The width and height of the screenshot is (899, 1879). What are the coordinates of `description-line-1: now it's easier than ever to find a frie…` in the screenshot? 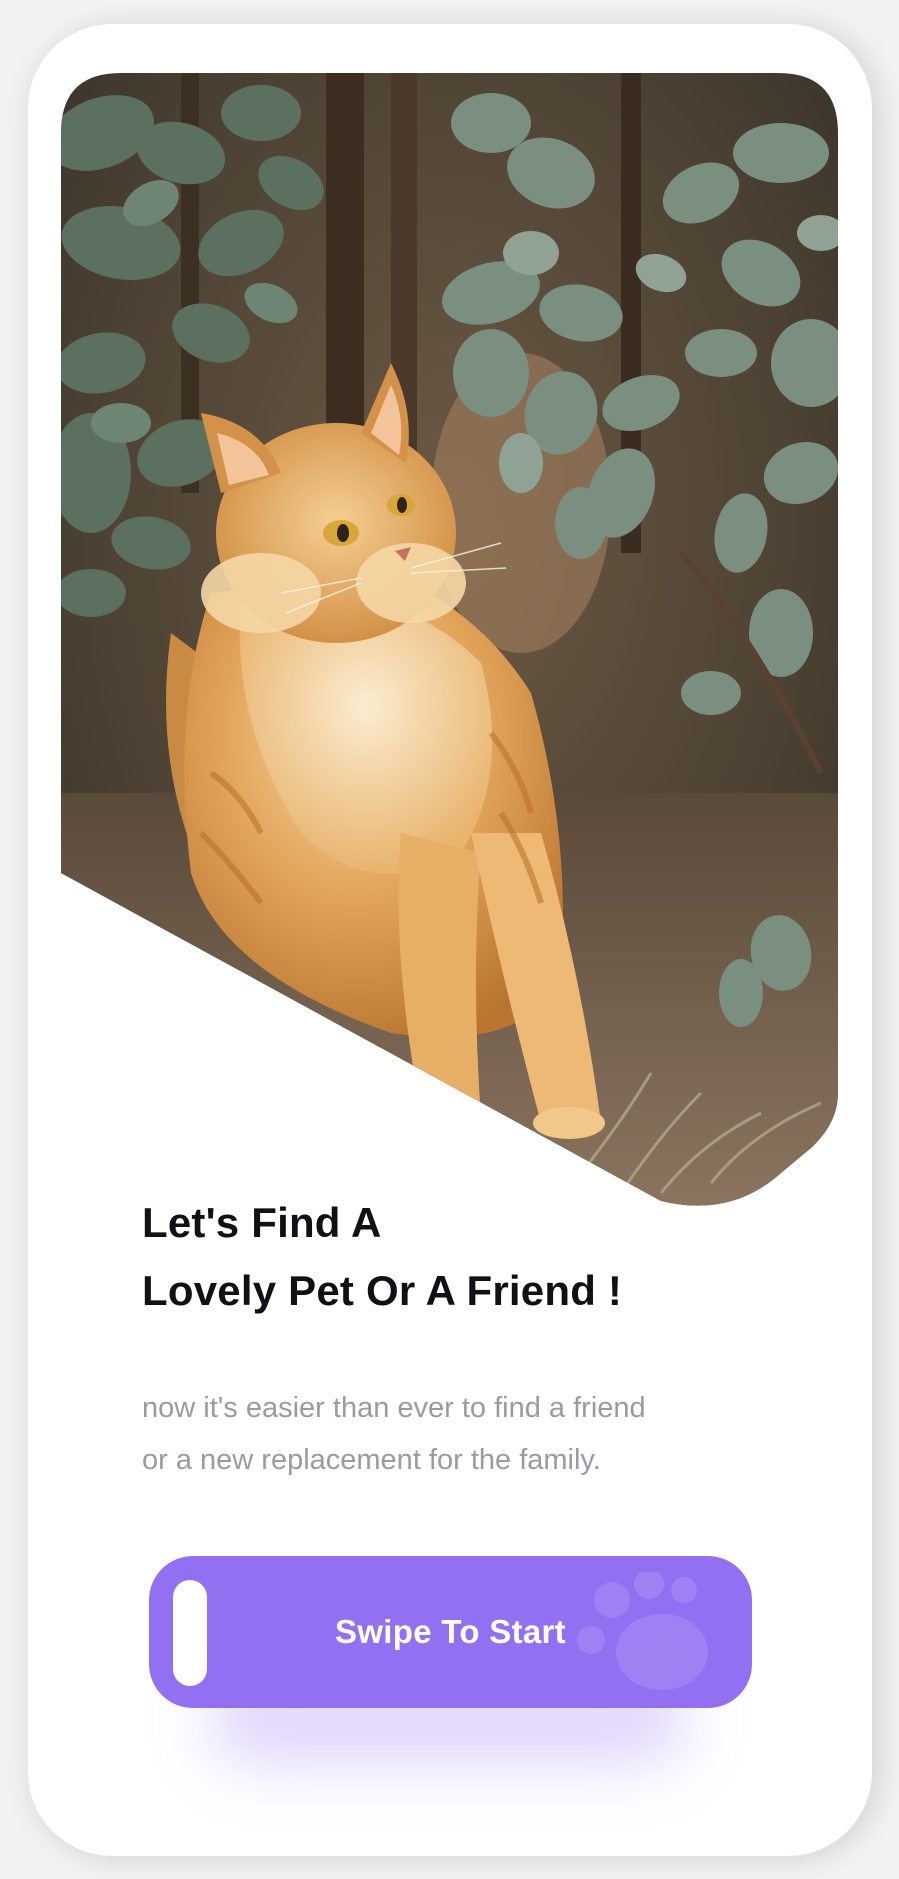 It's located at (394, 1408).